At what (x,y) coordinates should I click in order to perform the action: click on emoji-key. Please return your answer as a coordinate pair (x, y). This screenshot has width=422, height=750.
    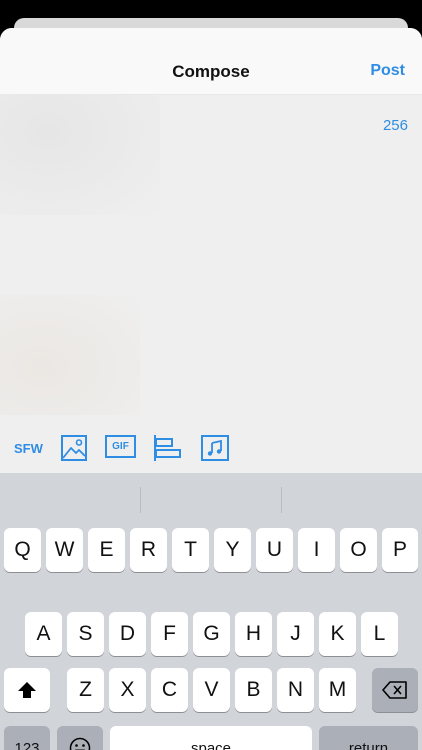
    Looking at the image, I should click on (80, 738).